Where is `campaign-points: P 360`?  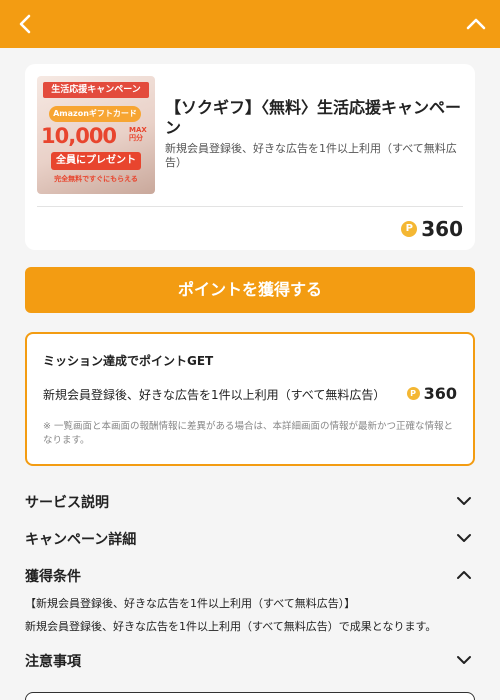
campaign-points: P 360 is located at coordinates (432, 229).